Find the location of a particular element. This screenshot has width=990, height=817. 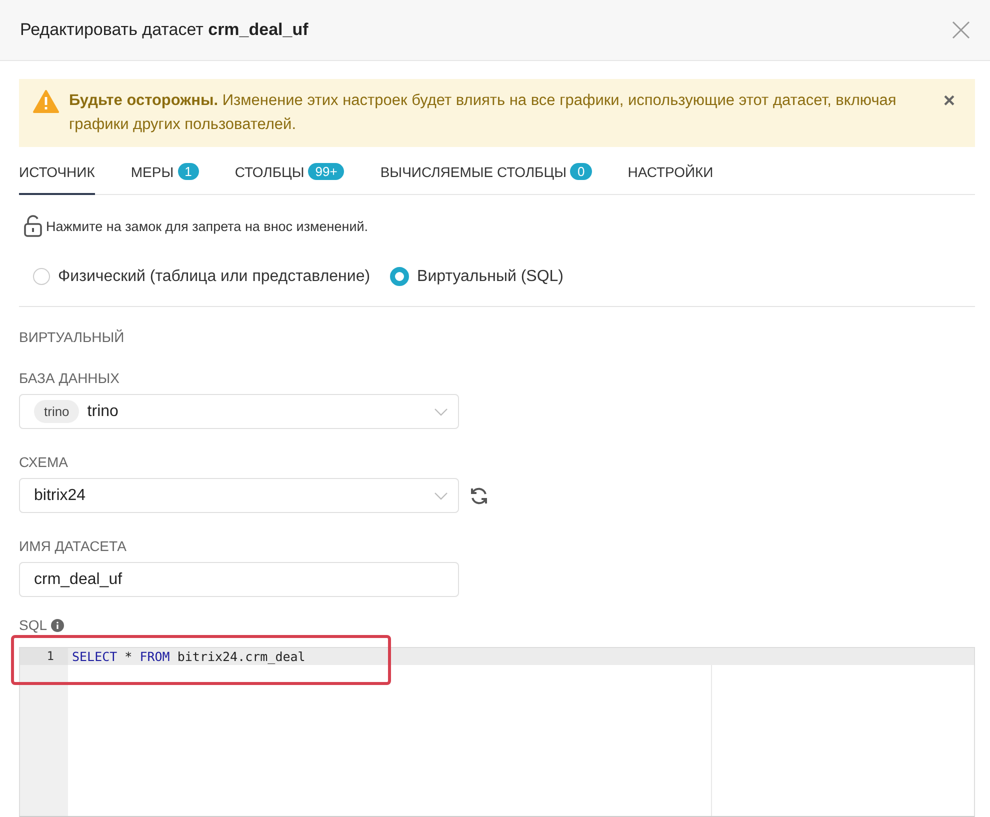

alert-close-button: × is located at coordinates (949, 101).